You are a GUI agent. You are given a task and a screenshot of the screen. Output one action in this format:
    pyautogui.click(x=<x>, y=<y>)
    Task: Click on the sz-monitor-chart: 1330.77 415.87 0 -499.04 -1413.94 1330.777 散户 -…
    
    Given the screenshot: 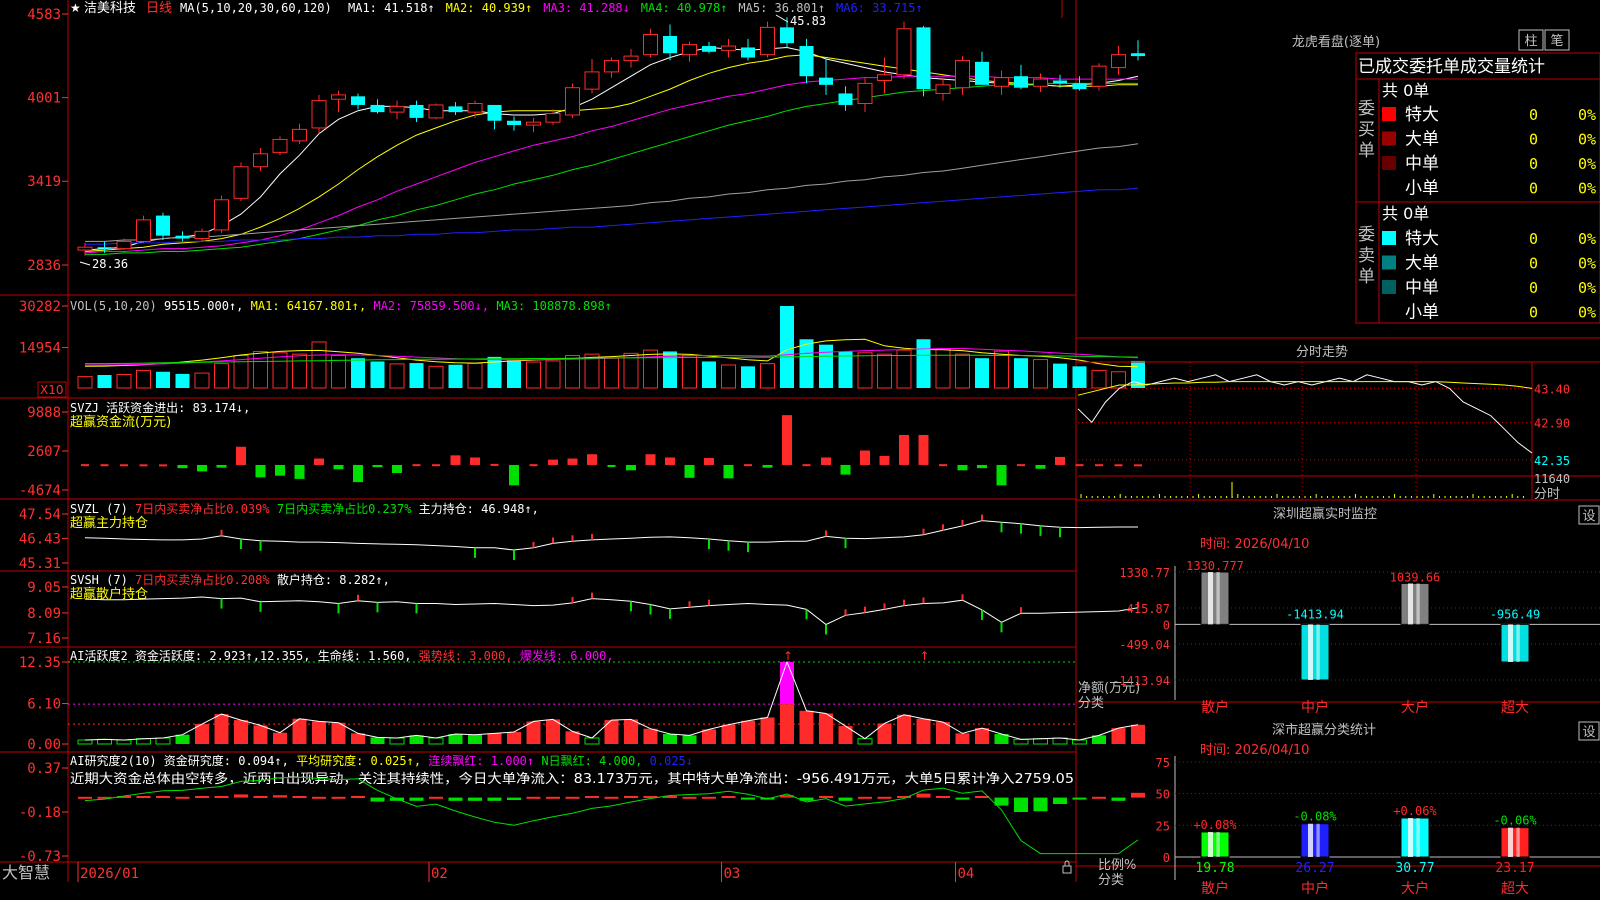 What is the action you would take?
    pyautogui.click(x=1356, y=637)
    